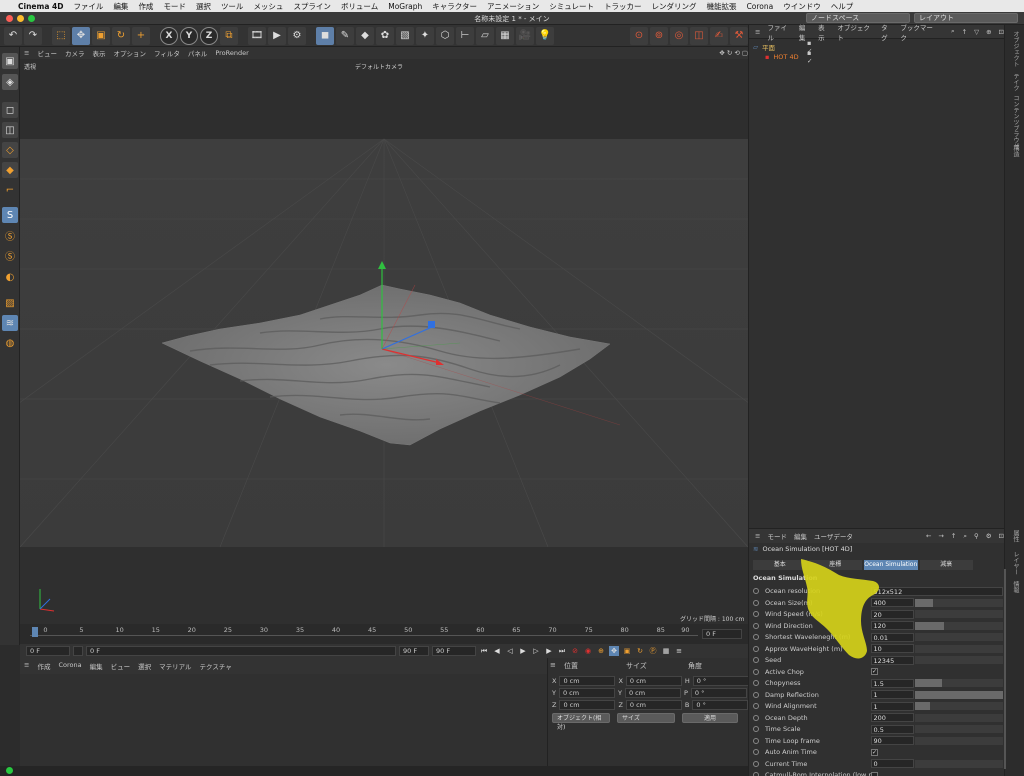 The height and width of the screenshot is (776, 1024). I want to click on position-z-field: 0 cm, so click(587, 705).